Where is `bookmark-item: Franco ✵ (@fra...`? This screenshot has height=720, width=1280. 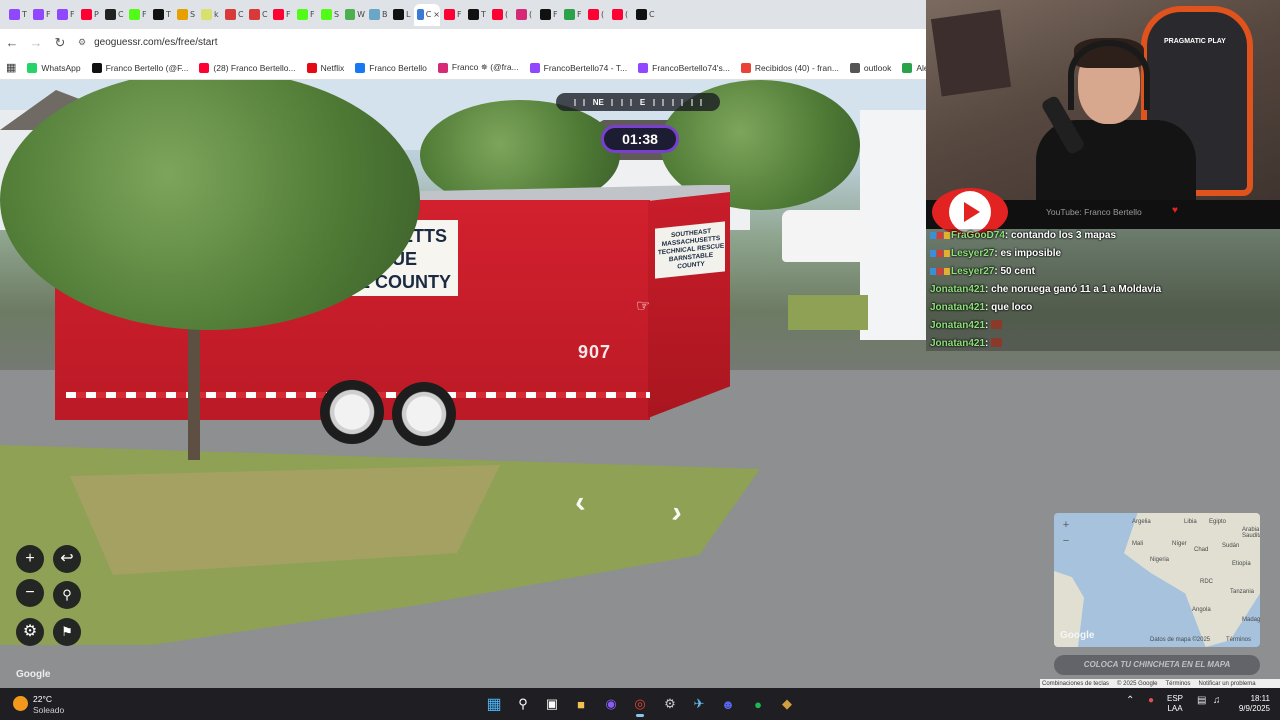
bookmark-item: Franco ✵ (@fra... is located at coordinates (478, 67).